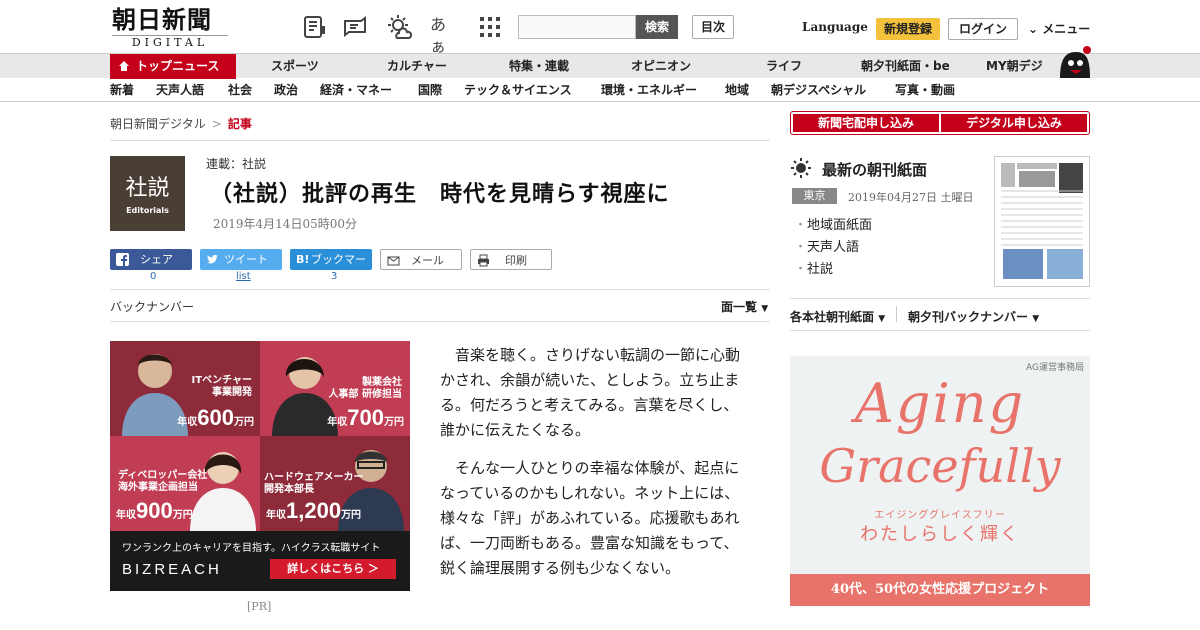  What do you see at coordinates (259, 606) in the screenshot?
I see `pr-label: [PR]` at bounding box center [259, 606].